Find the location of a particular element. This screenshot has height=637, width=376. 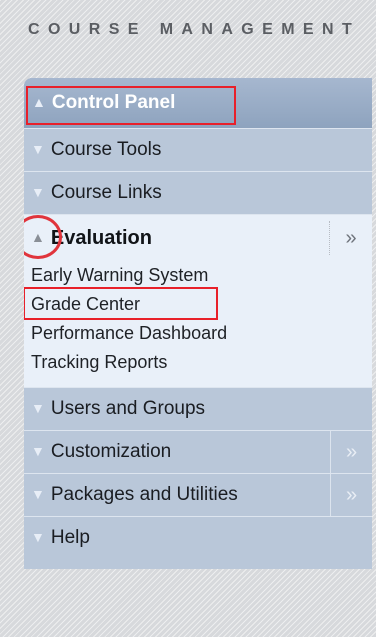

menu-item-users-groups: ▼ Users and Groups is located at coordinates (198, 408).